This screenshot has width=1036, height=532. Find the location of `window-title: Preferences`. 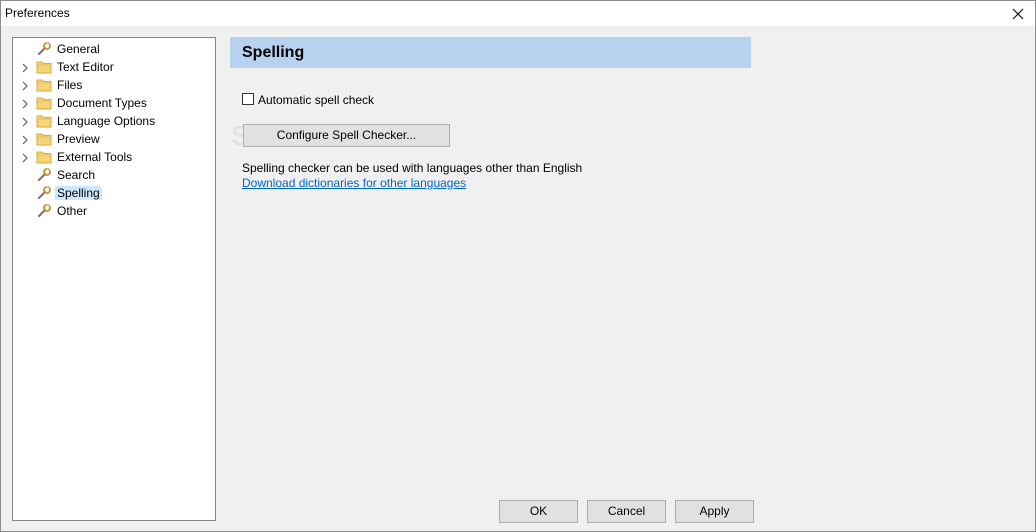

window-title: Preferences is located at coordinates (37, 13).